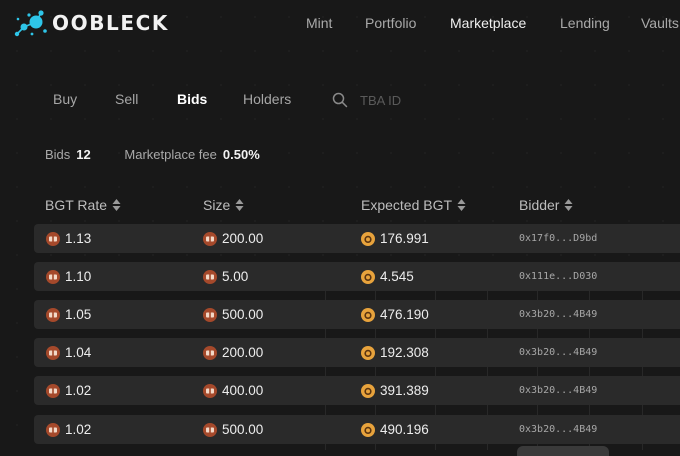  I want to click on table-row: 1.13 200.00 176.991 0x17f0...D9bd, so click(357, 238).